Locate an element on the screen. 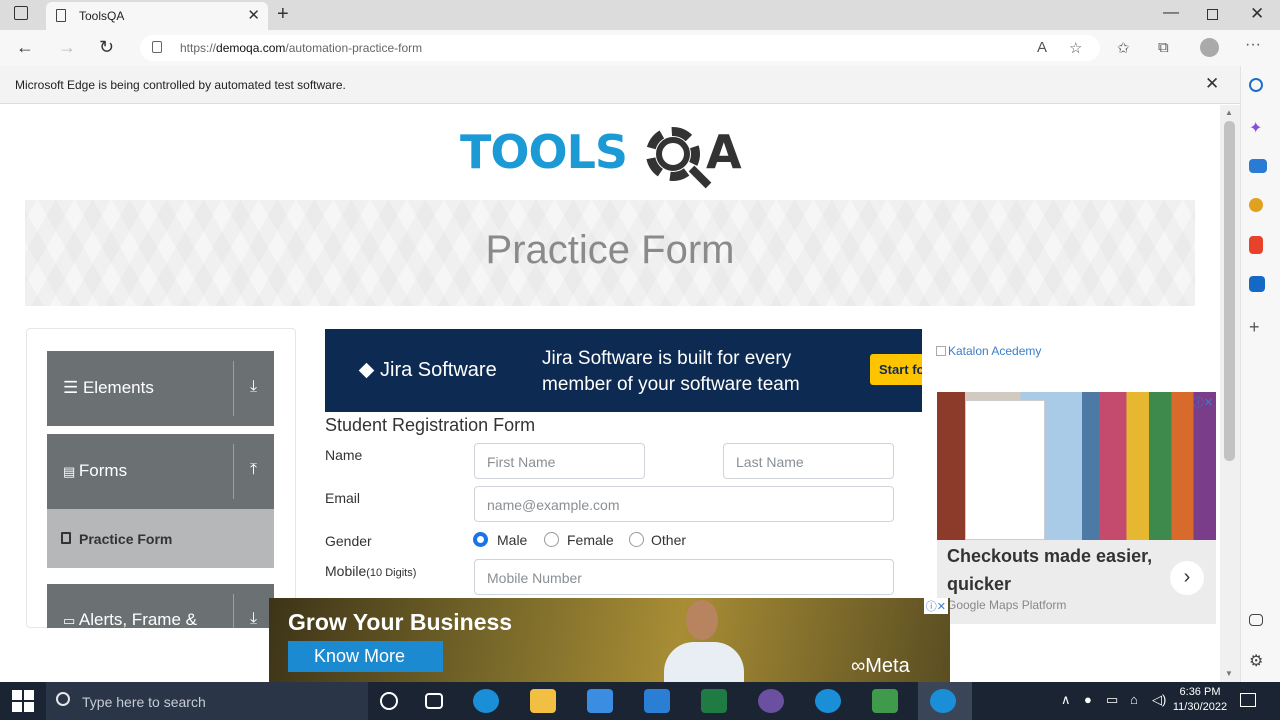 The height and width of the screenshot is (720, 1280). gender-male-radio is located at coordinates (480, 539).